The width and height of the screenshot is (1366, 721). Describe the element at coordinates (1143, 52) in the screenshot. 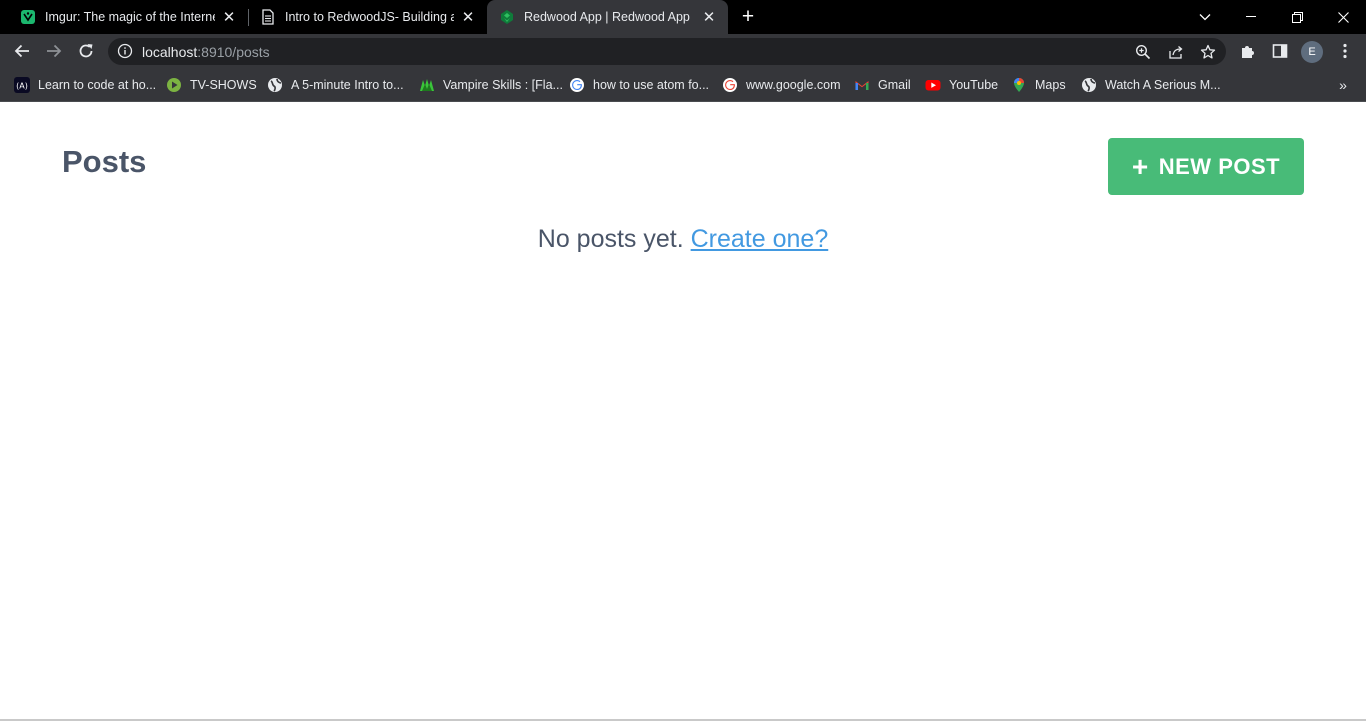

I see `zoom-icon` at that location.